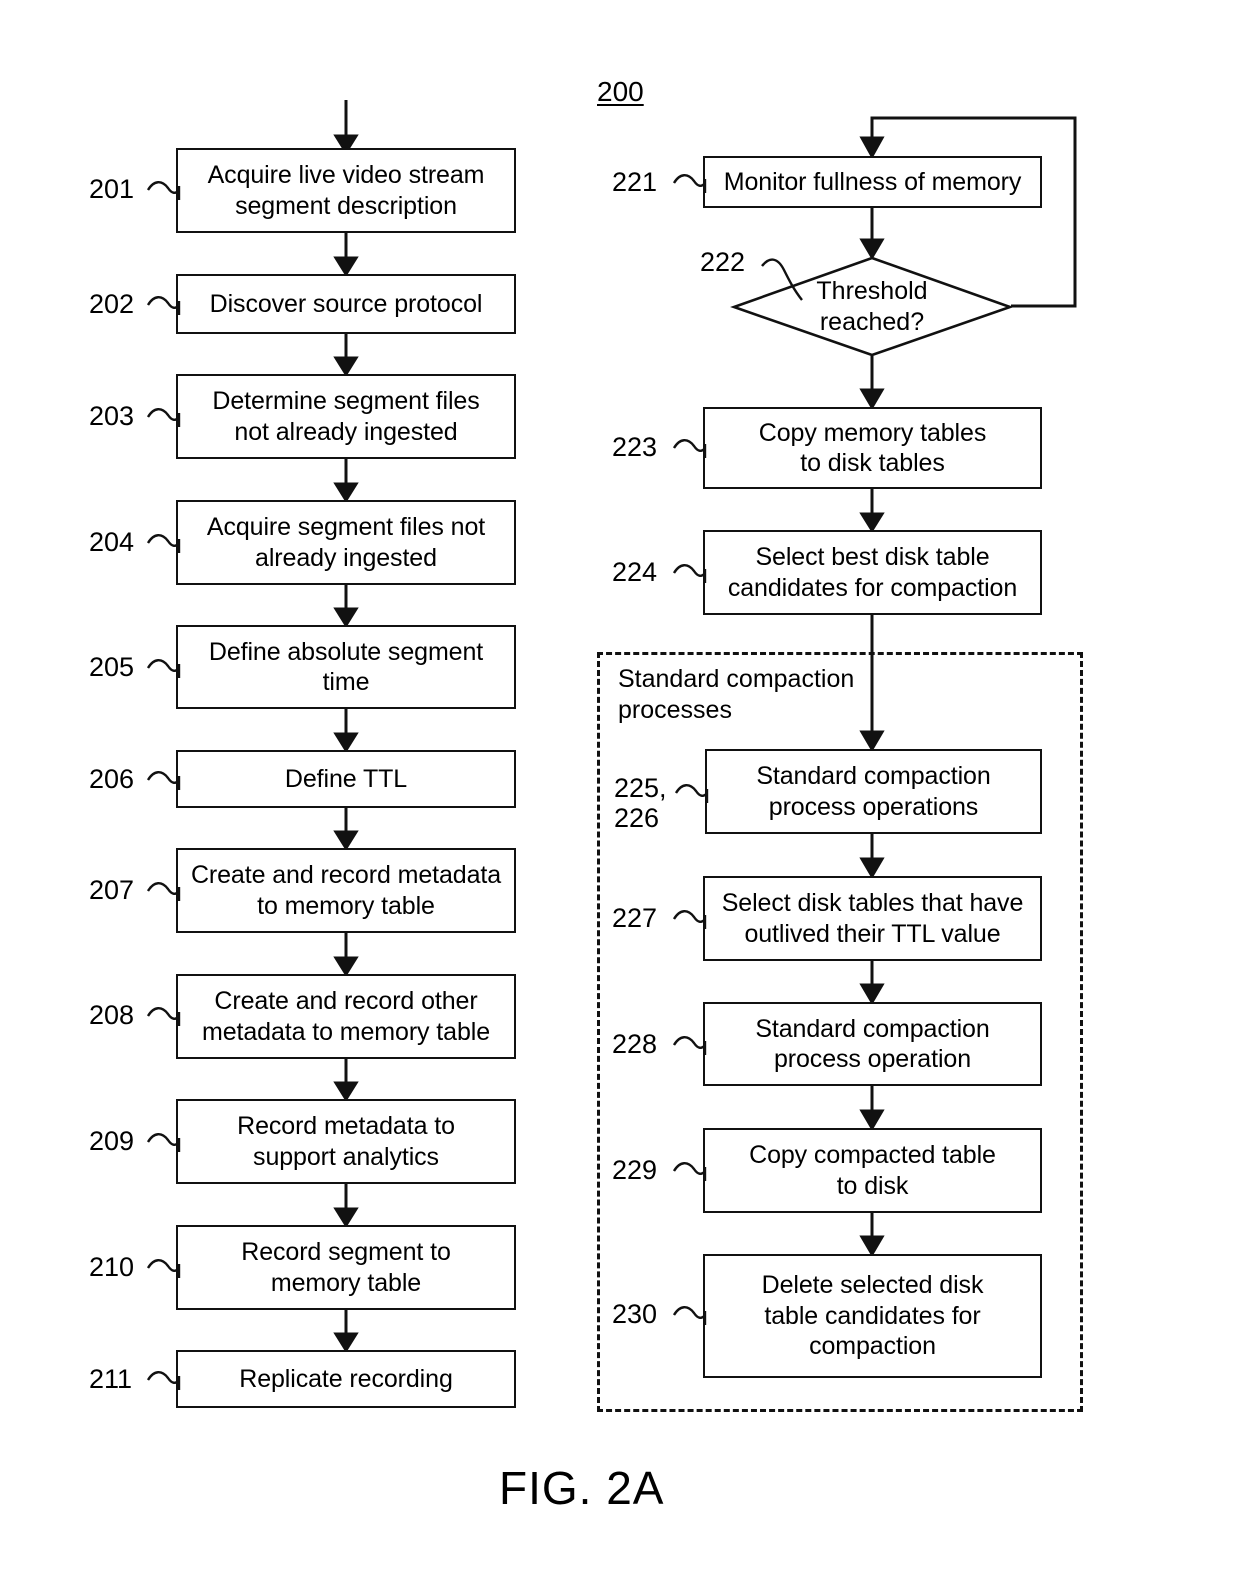 The image size is (1240, 1573). I want to click on reference-numeral-225-226: 225, 226, so click(640, 803).